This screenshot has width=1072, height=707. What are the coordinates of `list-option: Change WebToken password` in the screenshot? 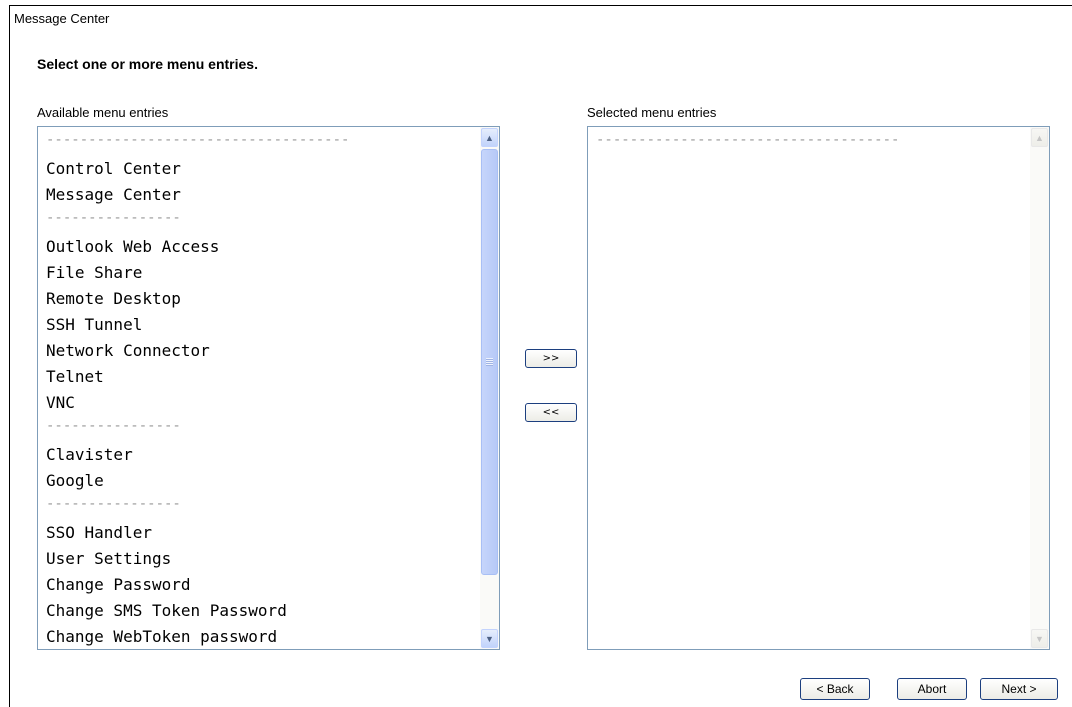 It's located at (258, 636).